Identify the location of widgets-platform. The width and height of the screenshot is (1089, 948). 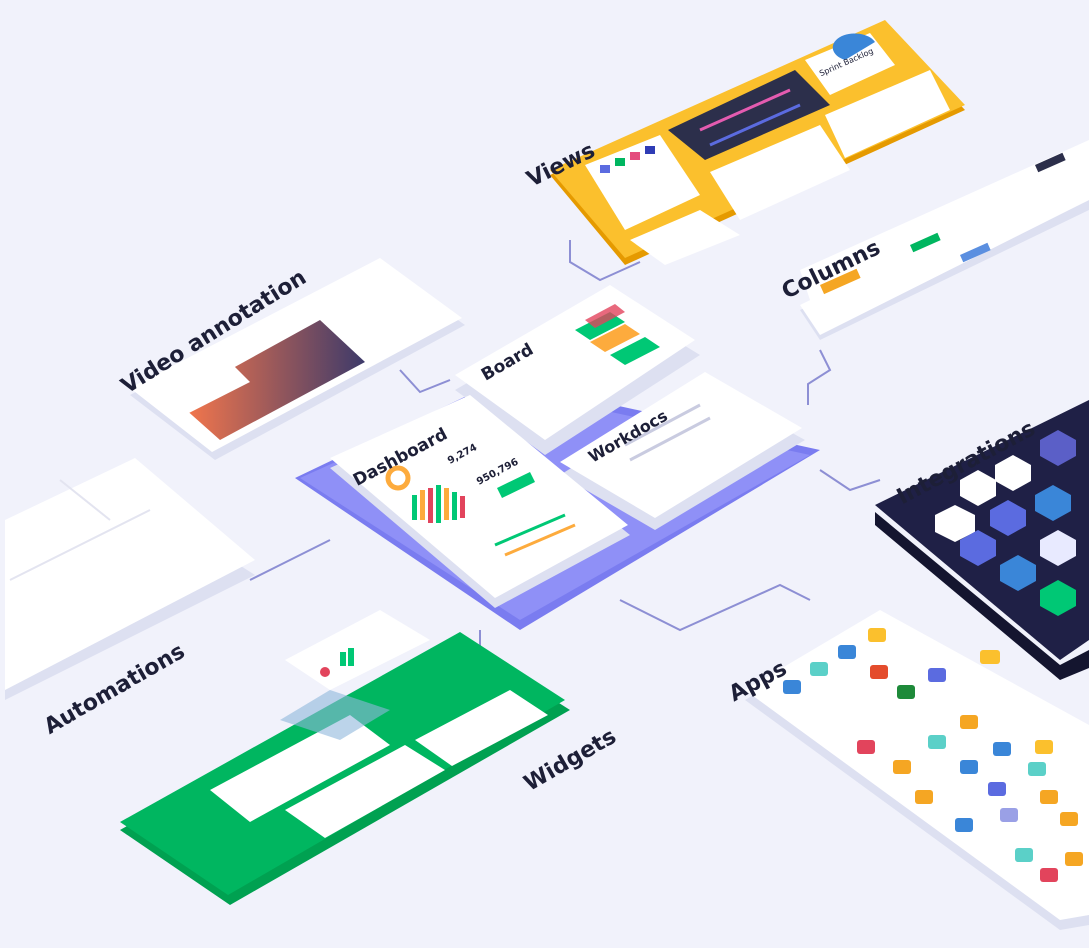
(345, 757).